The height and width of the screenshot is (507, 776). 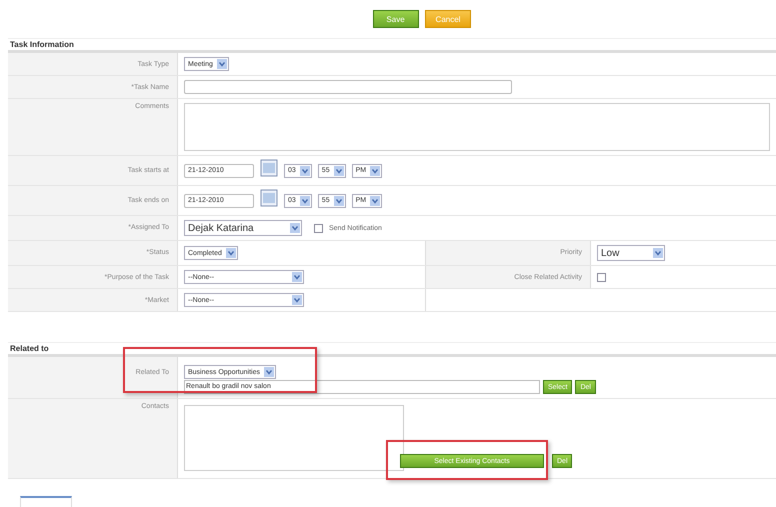 I want to click on send-notification-checkbox, so click(x=318, y=228).